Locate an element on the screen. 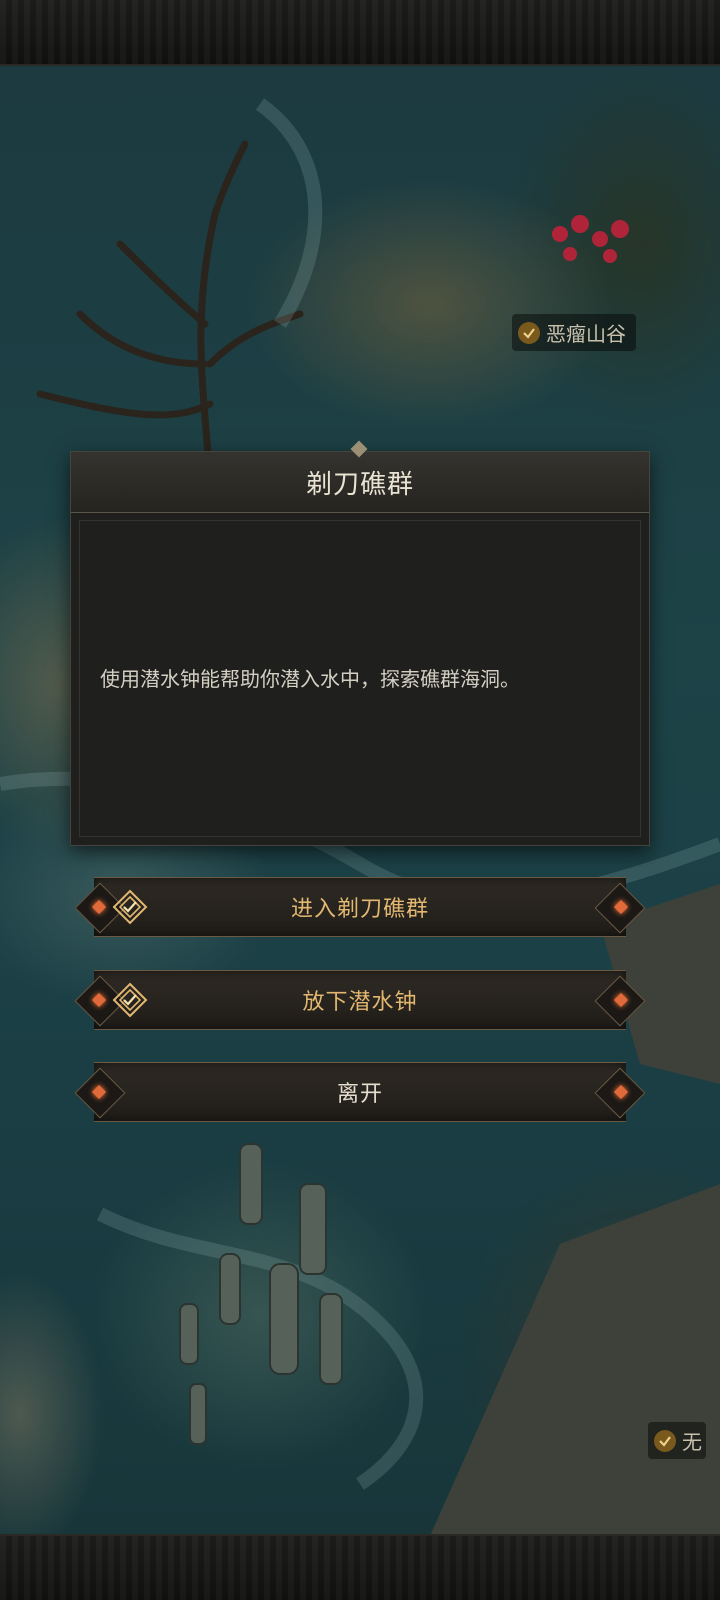  dialog-title: 剃刀礁群 is located at coordinates (359, 484).